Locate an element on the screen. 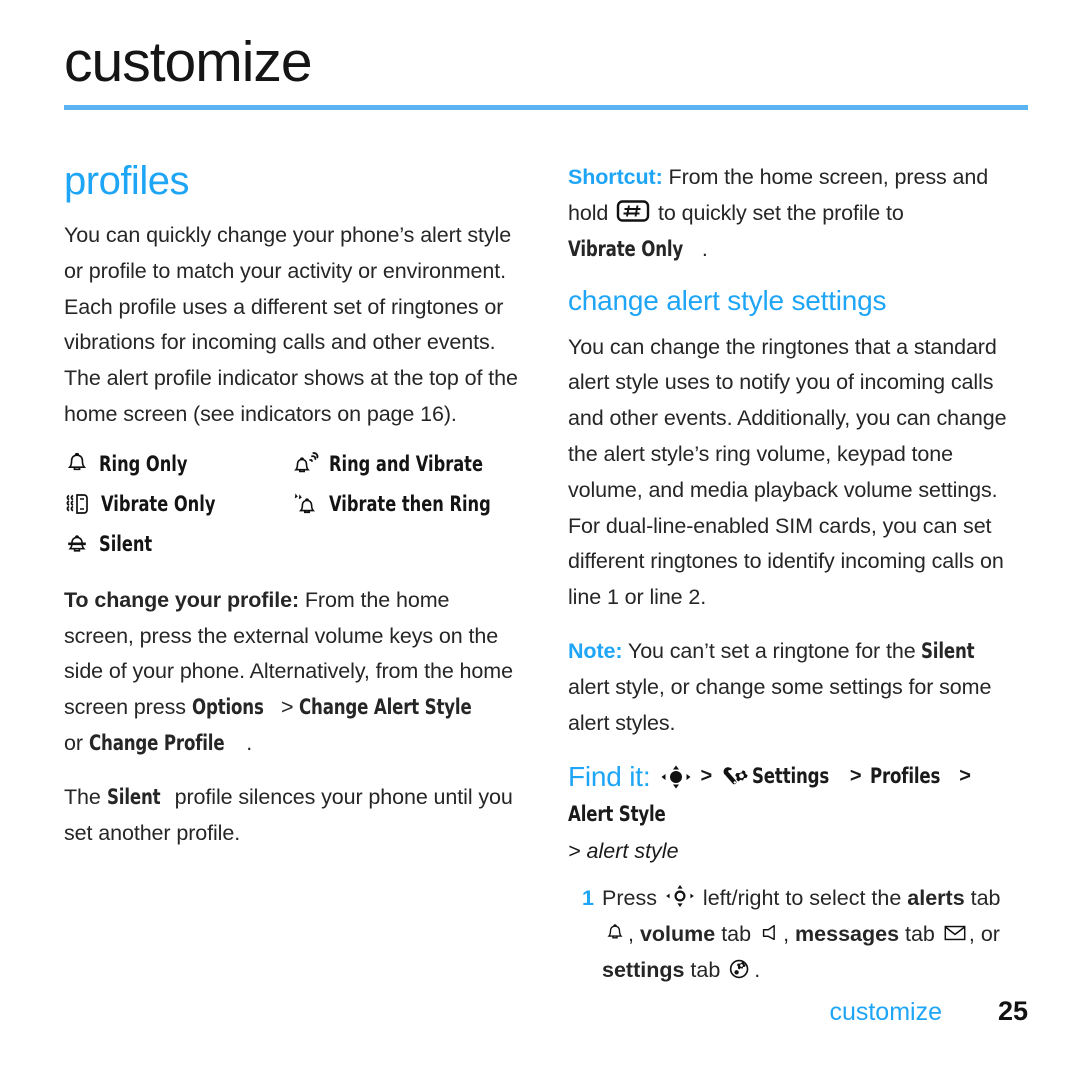  note-text-1: You can’t set a ringtone for the is located at coordinates (772, 650).